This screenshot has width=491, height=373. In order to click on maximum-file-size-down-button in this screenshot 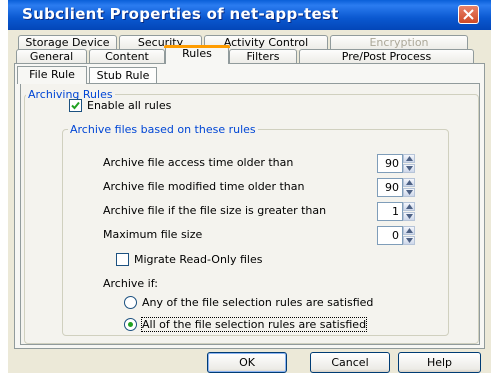, I will do `click(409, 240)`.